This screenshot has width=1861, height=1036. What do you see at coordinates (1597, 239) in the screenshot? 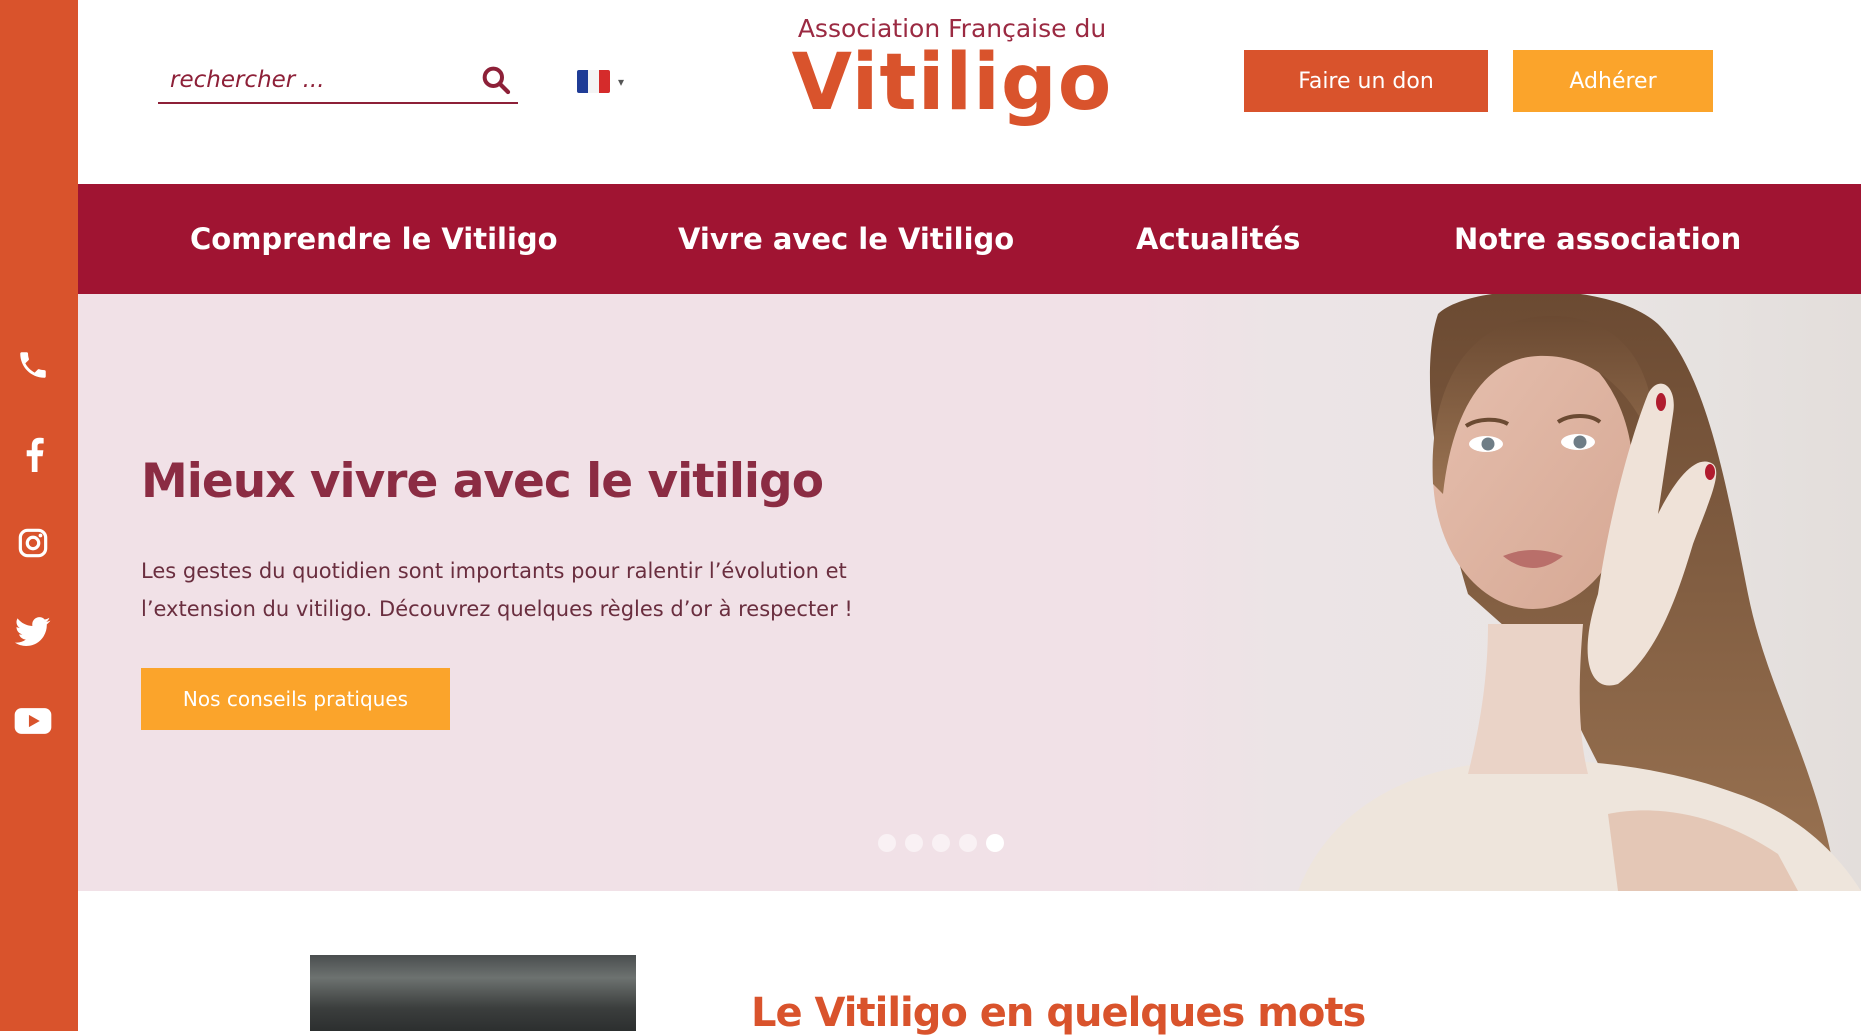
I see `nav-item-association: Notre association` at bounding box center [1597, 239].